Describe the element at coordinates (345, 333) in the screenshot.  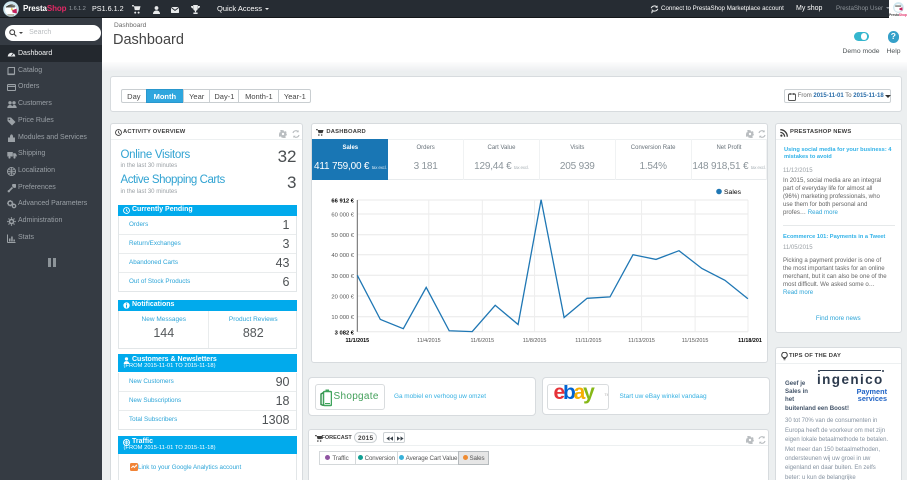
I see `svg-text: 3 082 €` at that location.